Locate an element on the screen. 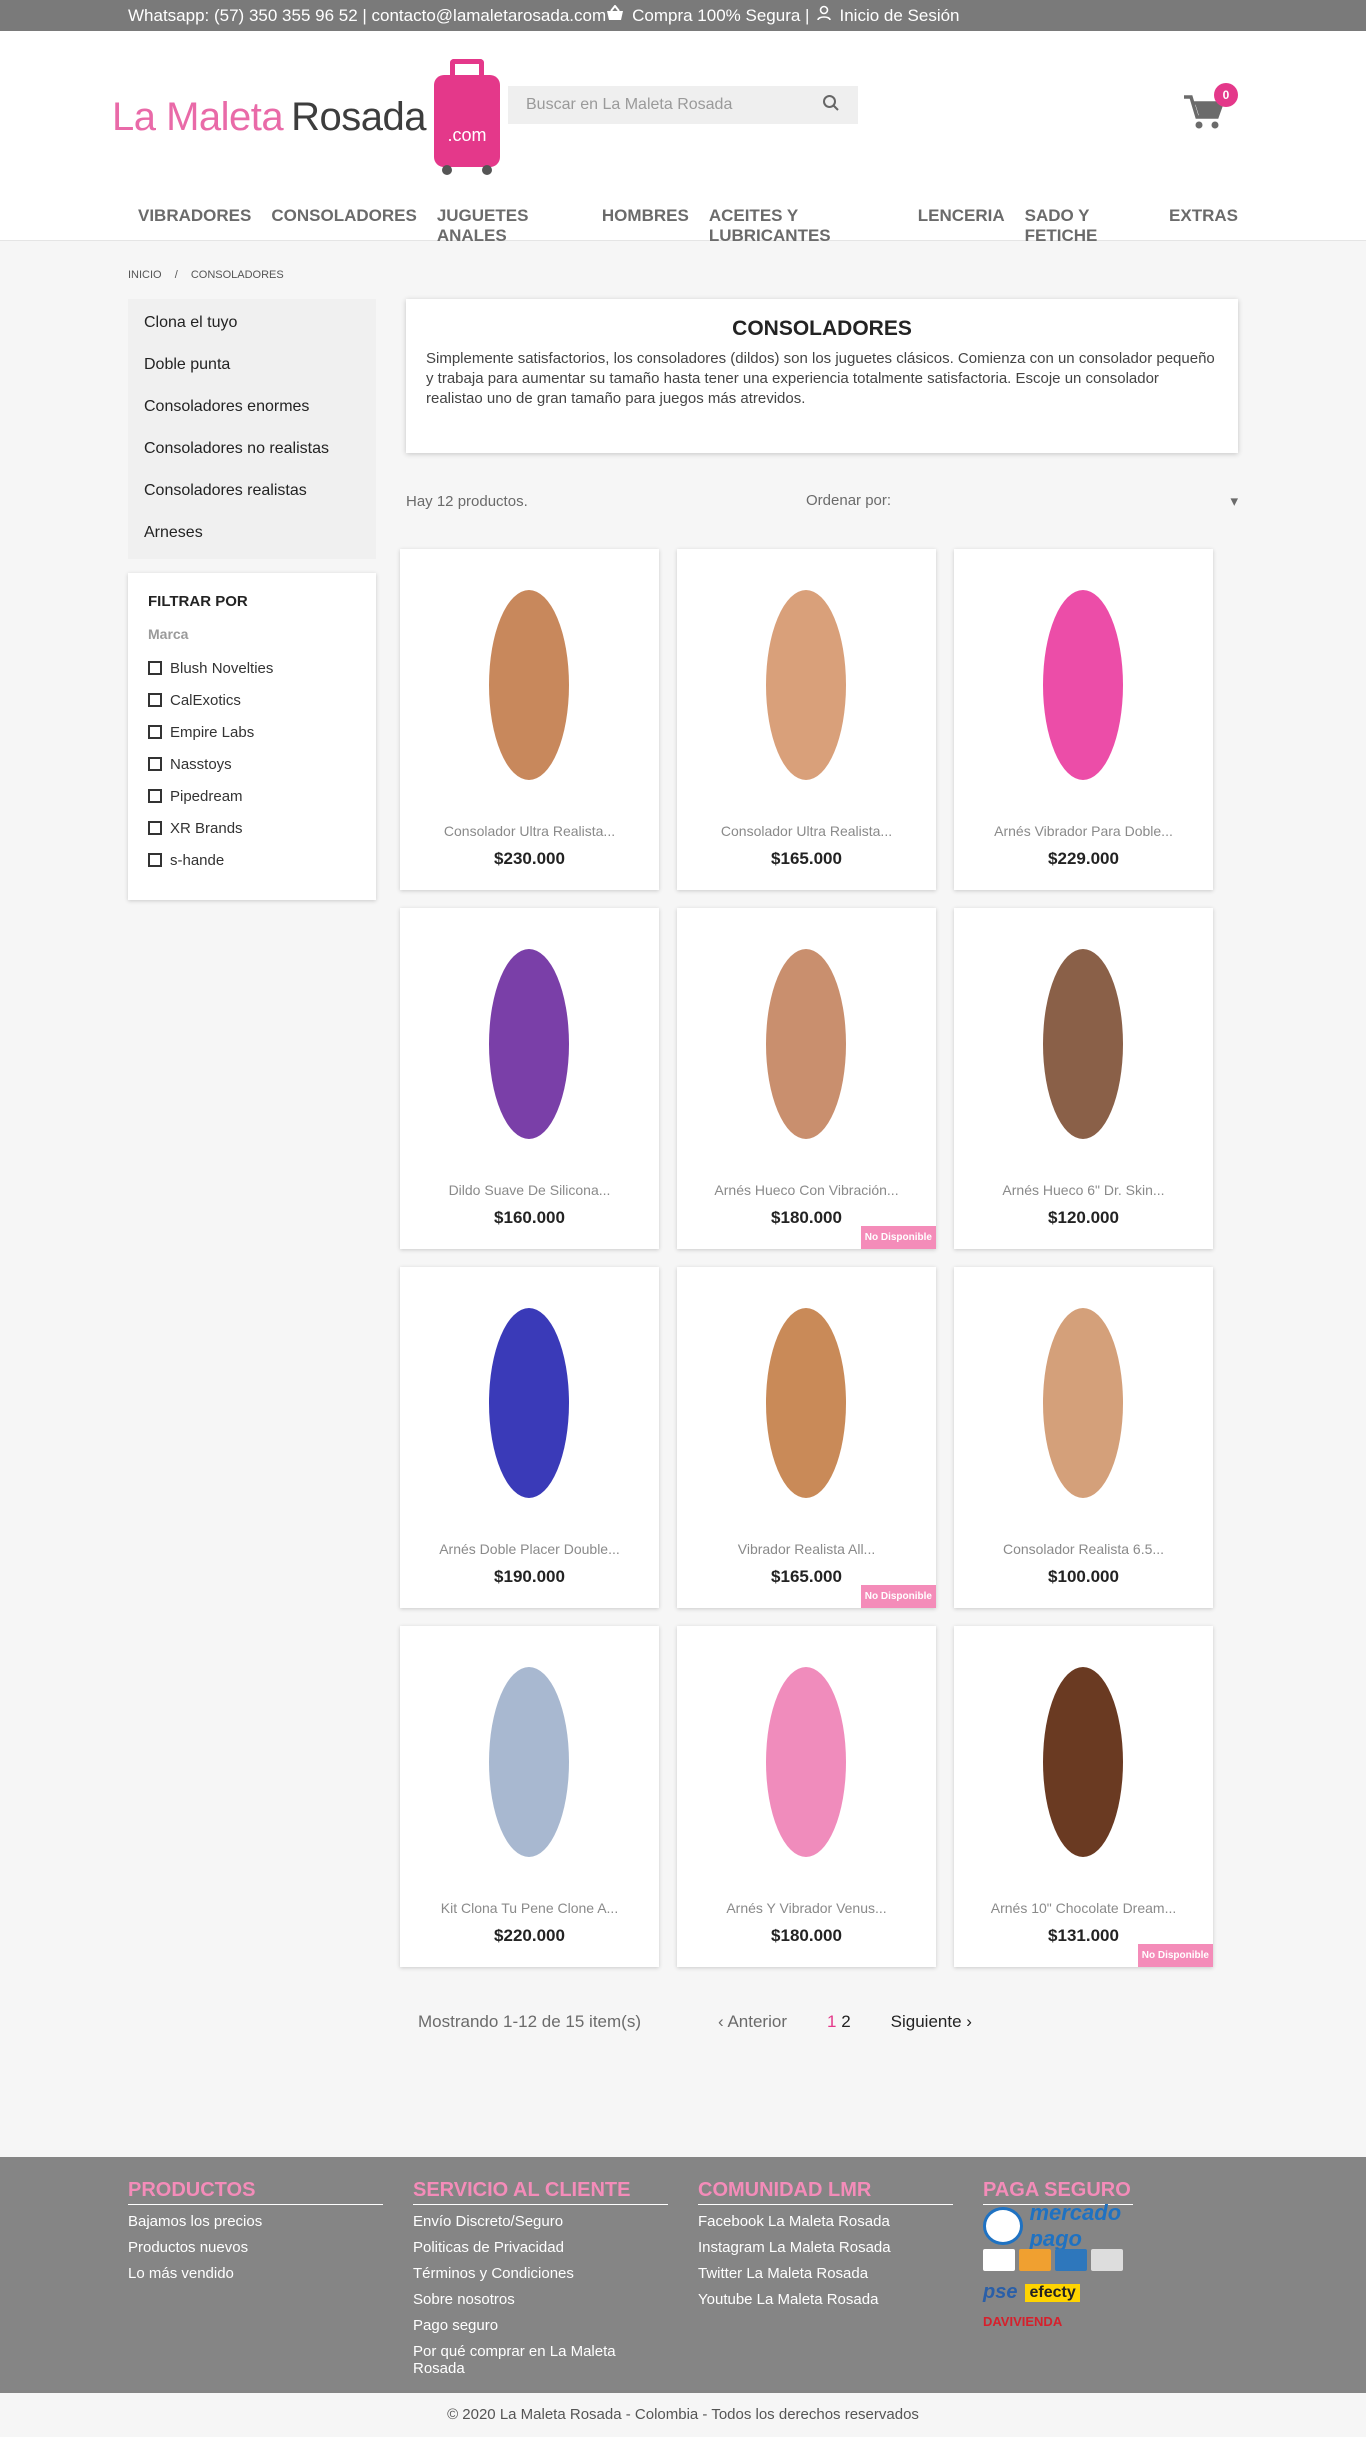 The width and height of the screenshot is (1366, 2437). product-card: Arnés Vibrador Para Doble... $229.000 is located at coordinates (1083, 719).